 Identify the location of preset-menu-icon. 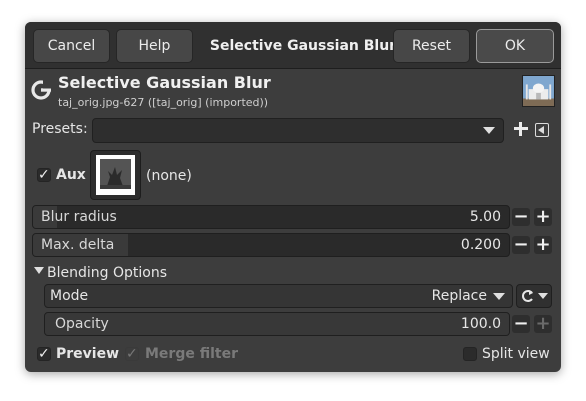
(542, 130).